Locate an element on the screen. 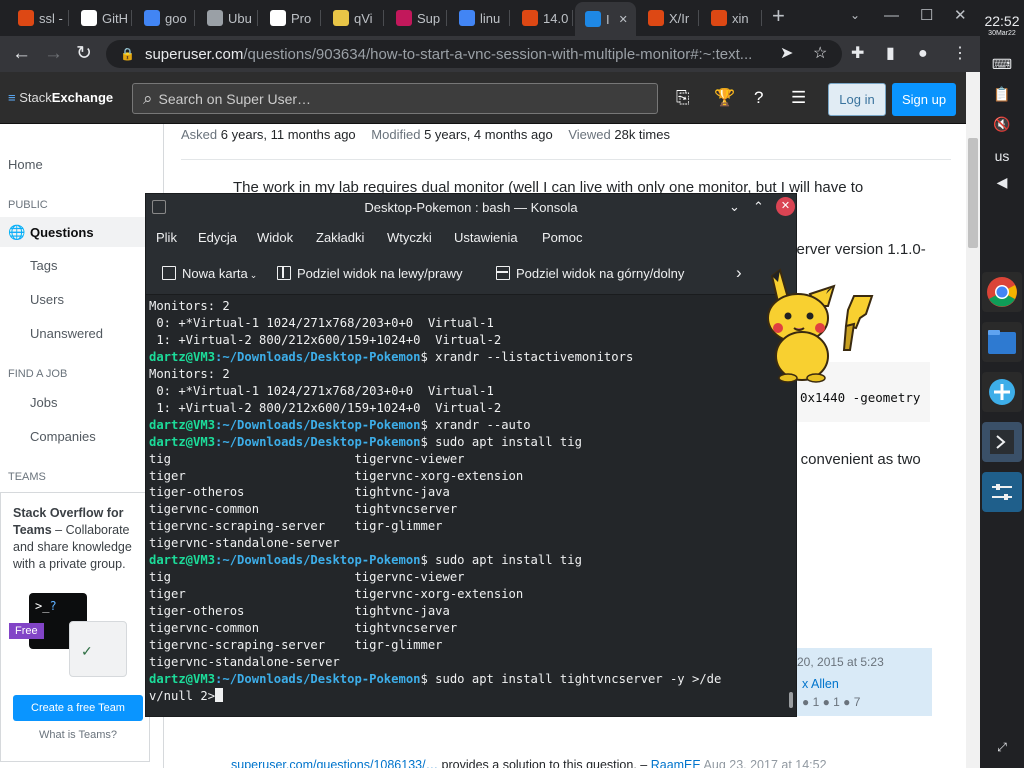  konsole-menu-item: Ustawienia is located at coordinates (486, 237).